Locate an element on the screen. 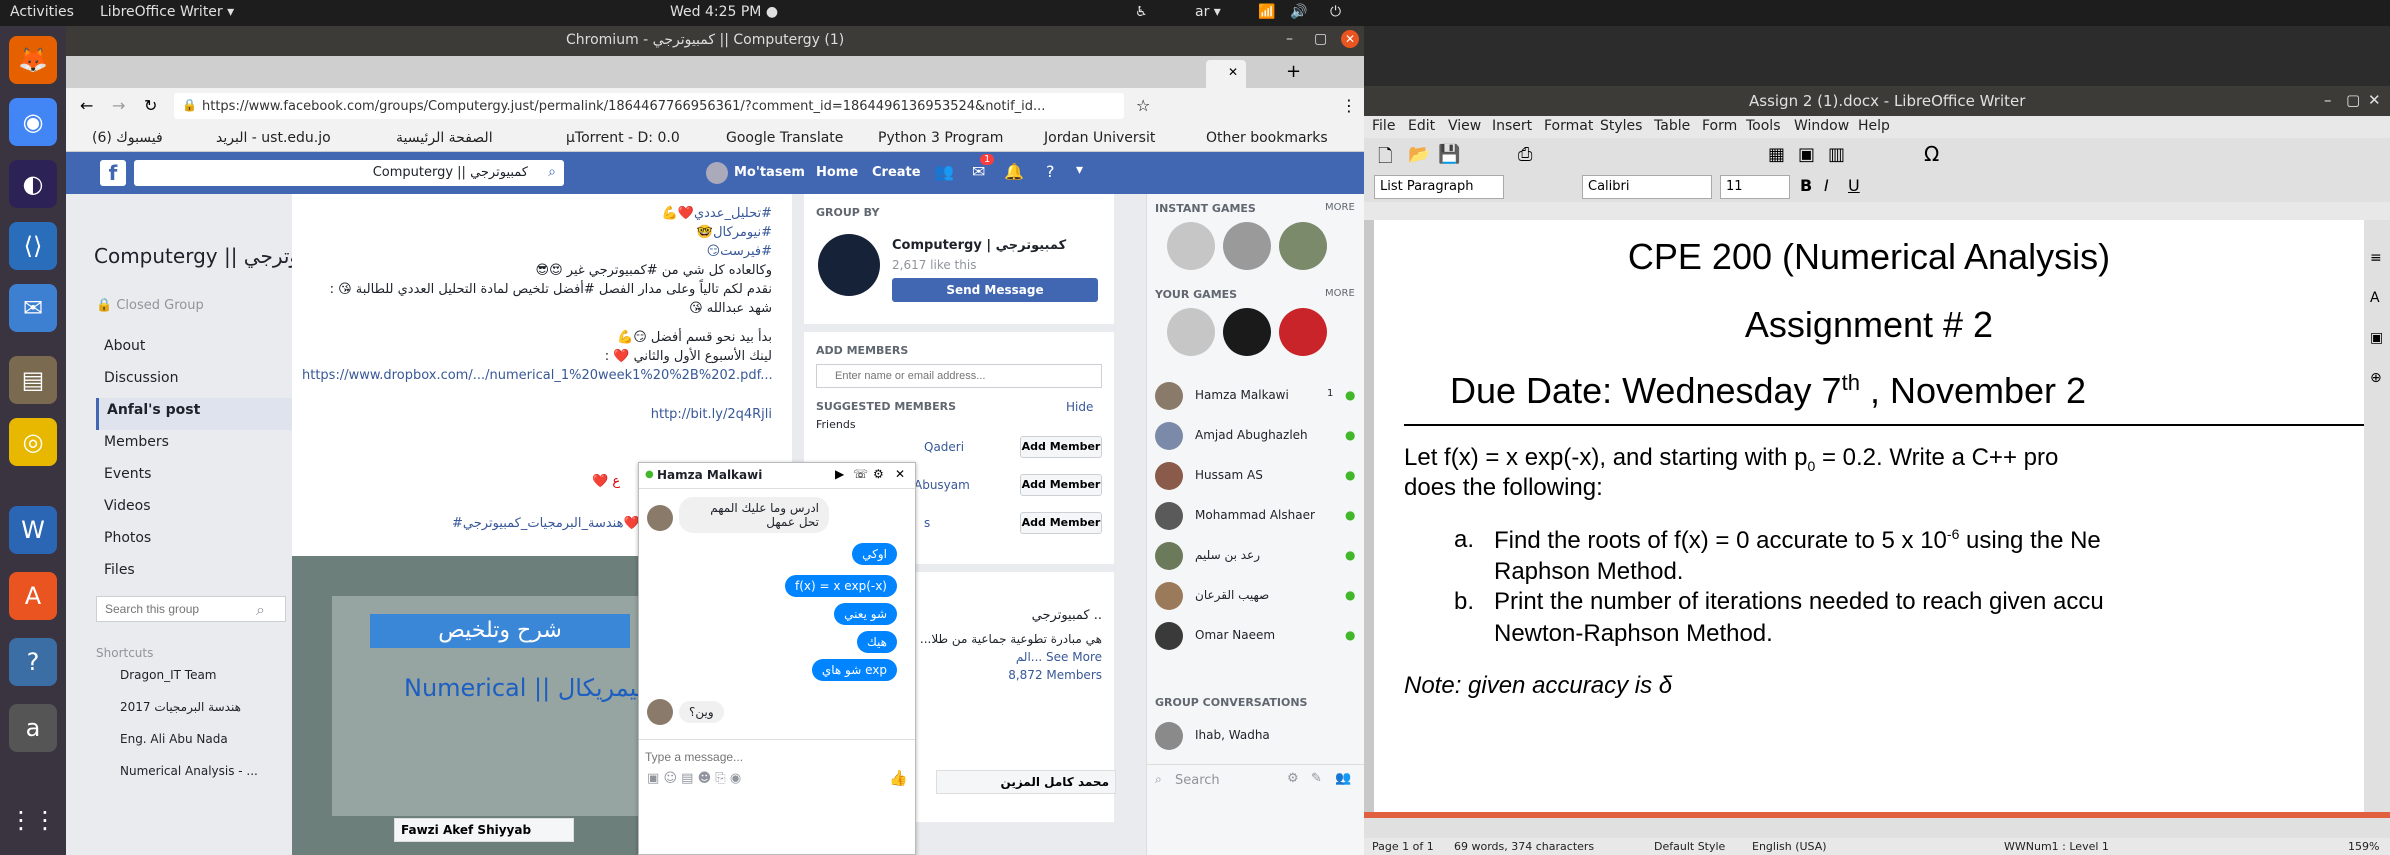 The width and height of the screenshot is (2390, 855). open-icon: 📂 is located at coordinates (1419, 154).